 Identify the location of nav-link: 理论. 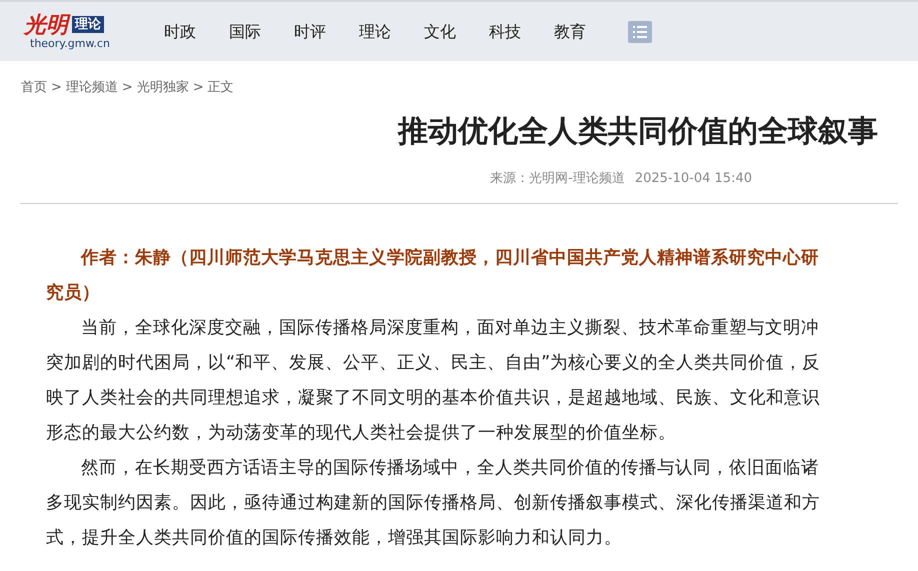
(375, 32).